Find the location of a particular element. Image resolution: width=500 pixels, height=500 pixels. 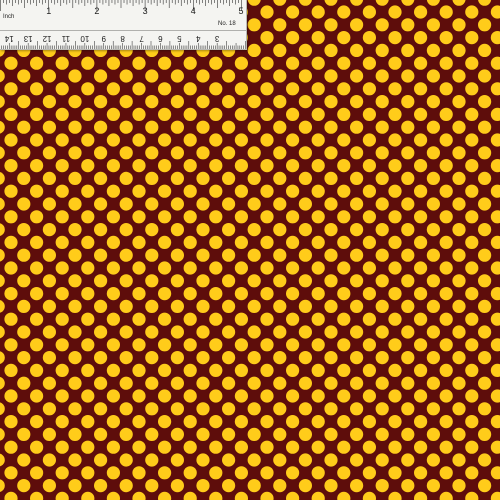

cm-number: 9 is located at coordinates (103, 38).